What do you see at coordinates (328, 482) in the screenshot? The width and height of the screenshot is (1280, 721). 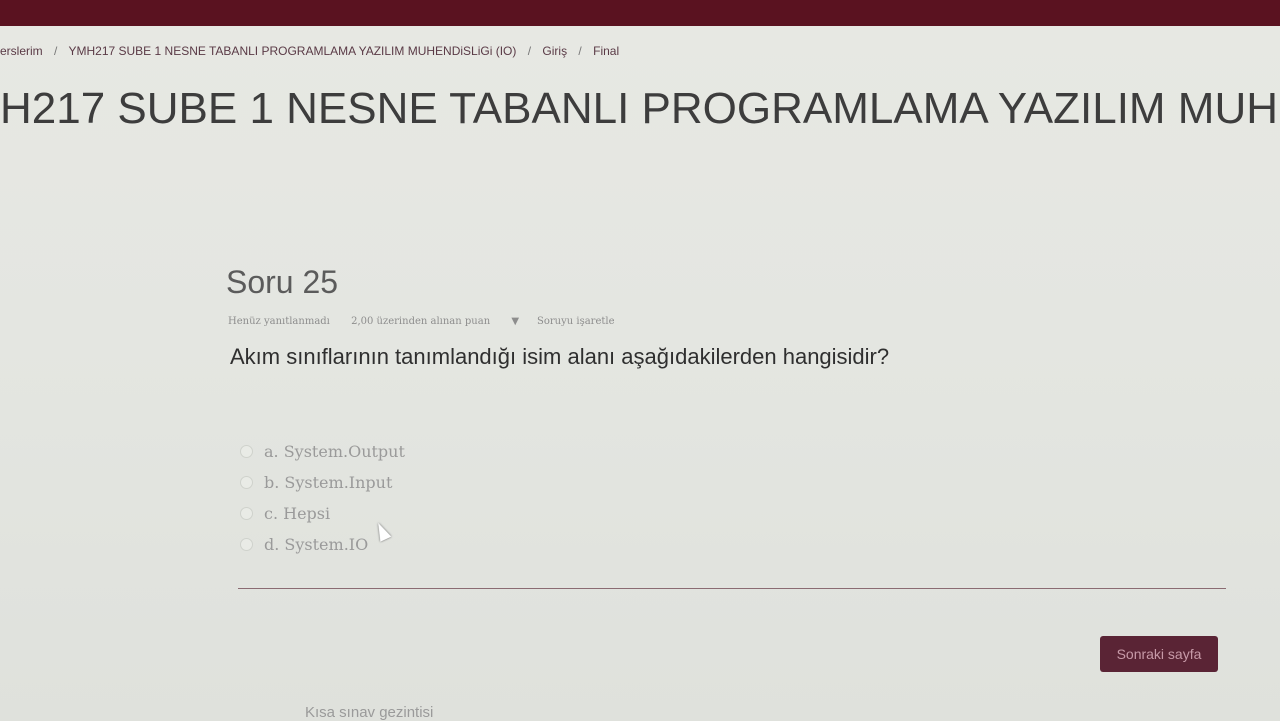 I see `answer-label-b: b. System.Input` at bounding box center [328, 482].